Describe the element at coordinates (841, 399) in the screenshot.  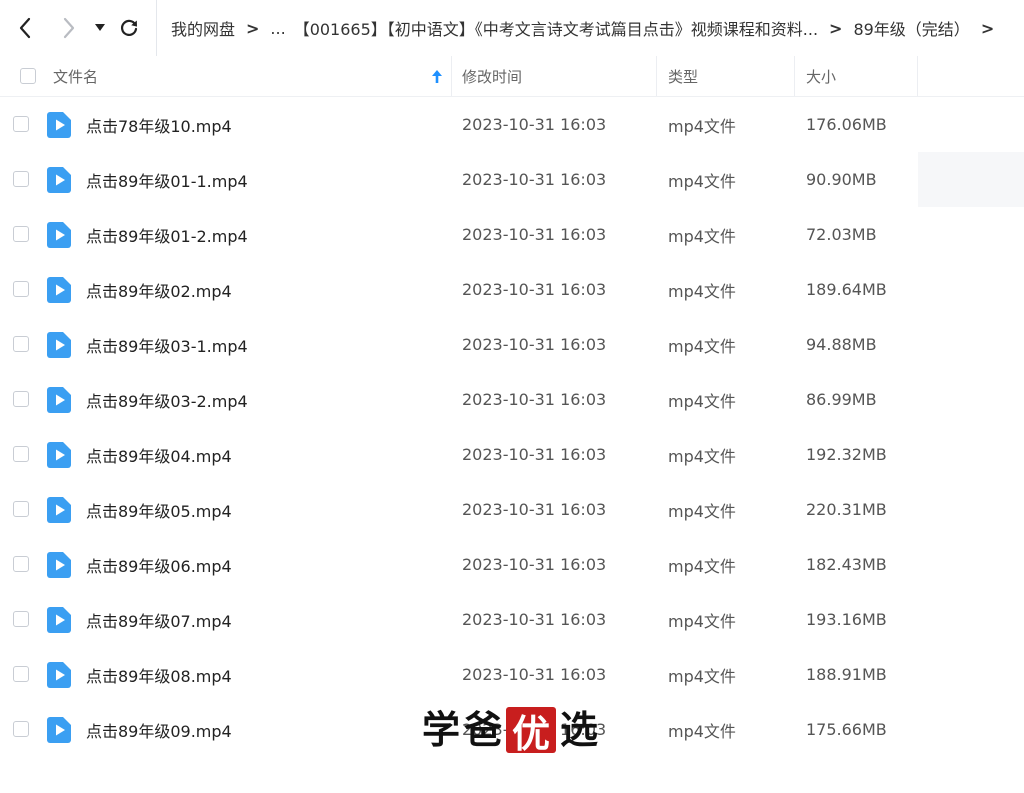
I see `file-size: 86.99MB` at that location.